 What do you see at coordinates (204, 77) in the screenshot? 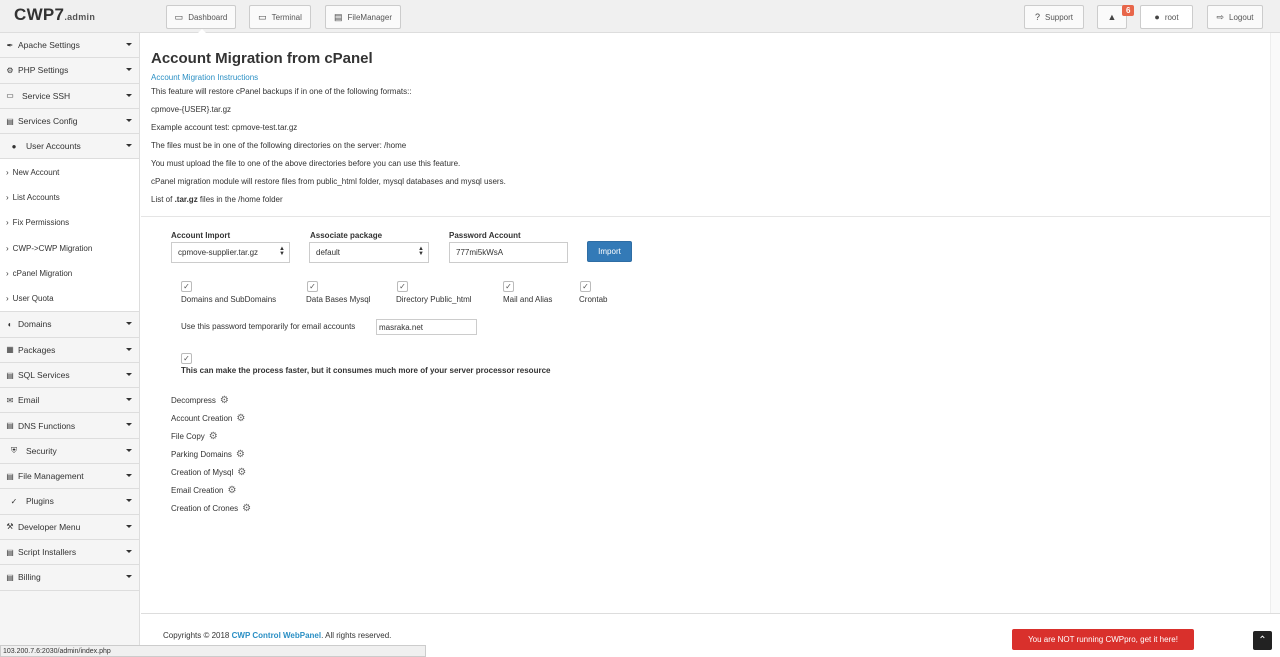
I see `instructions-link: Account Migration Instructions` at bounding box center [204, 77].